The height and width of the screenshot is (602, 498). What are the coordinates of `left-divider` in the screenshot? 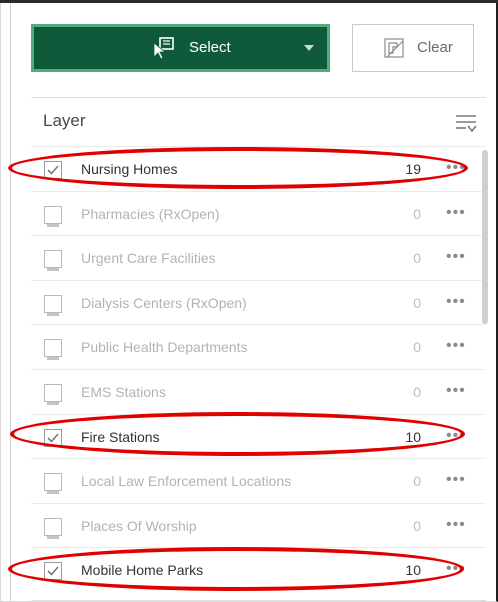 It's located at (10, 302).